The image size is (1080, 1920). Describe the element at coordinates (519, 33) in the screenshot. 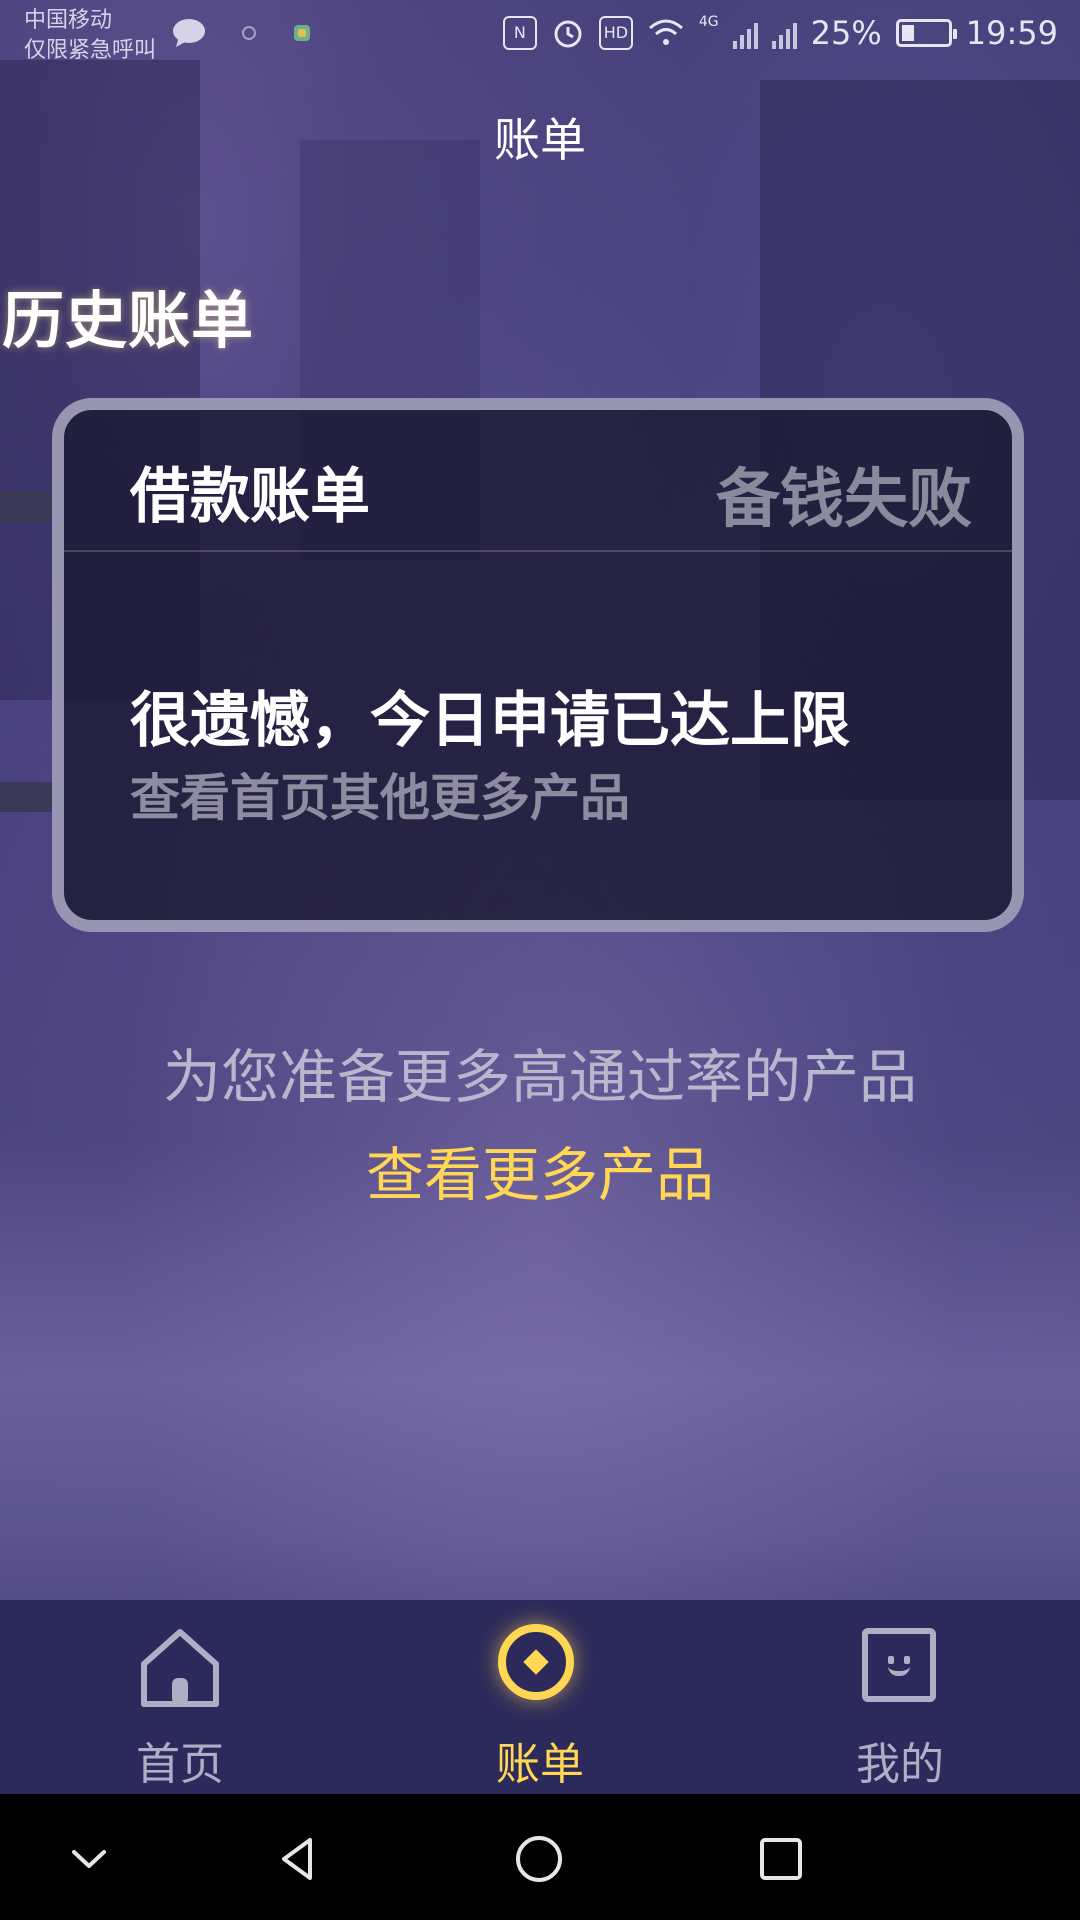

I see `nfc-icon: N` at that location.